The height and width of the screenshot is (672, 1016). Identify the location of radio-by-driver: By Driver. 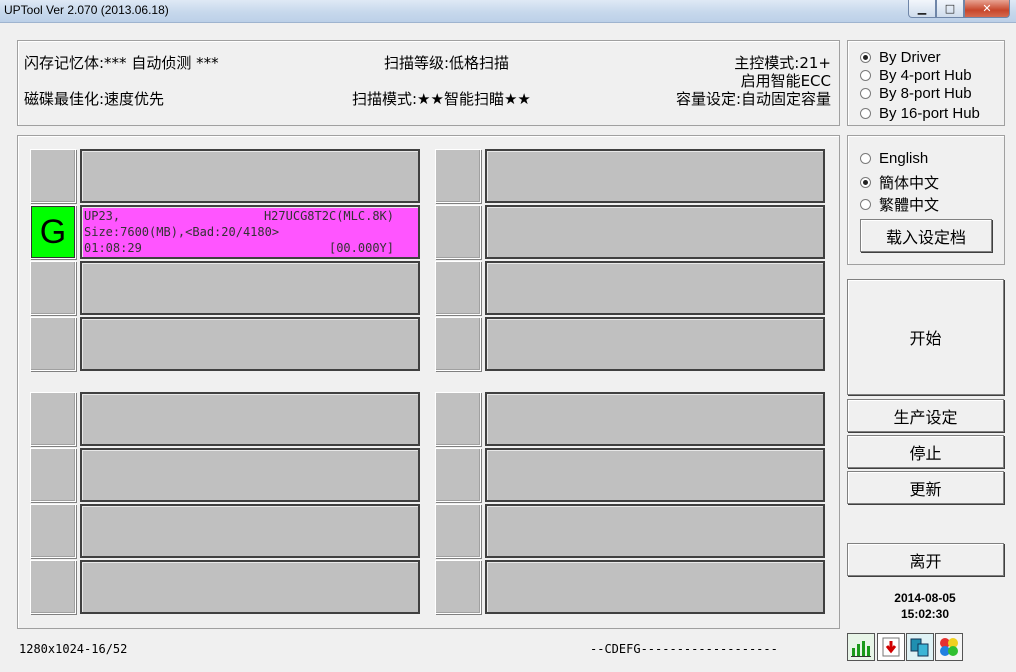
(900, 57).